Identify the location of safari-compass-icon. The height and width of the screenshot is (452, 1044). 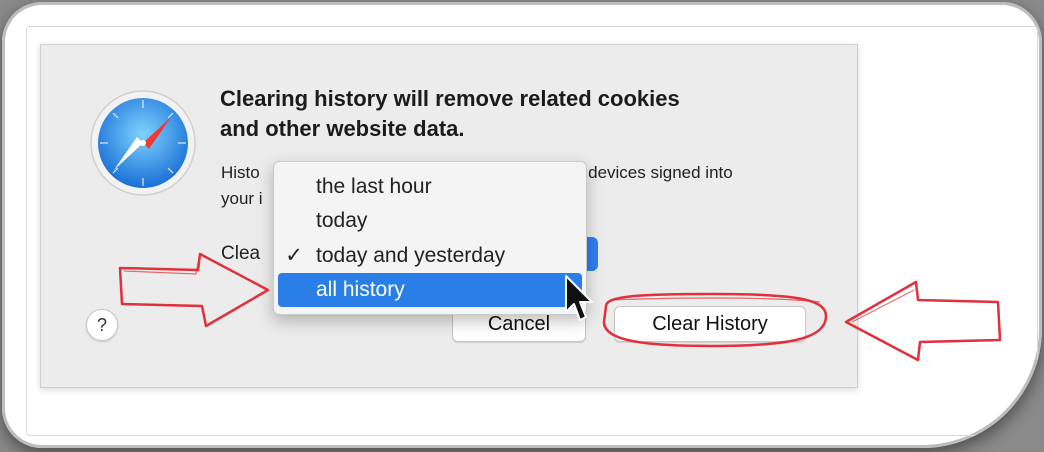
(143, 143).